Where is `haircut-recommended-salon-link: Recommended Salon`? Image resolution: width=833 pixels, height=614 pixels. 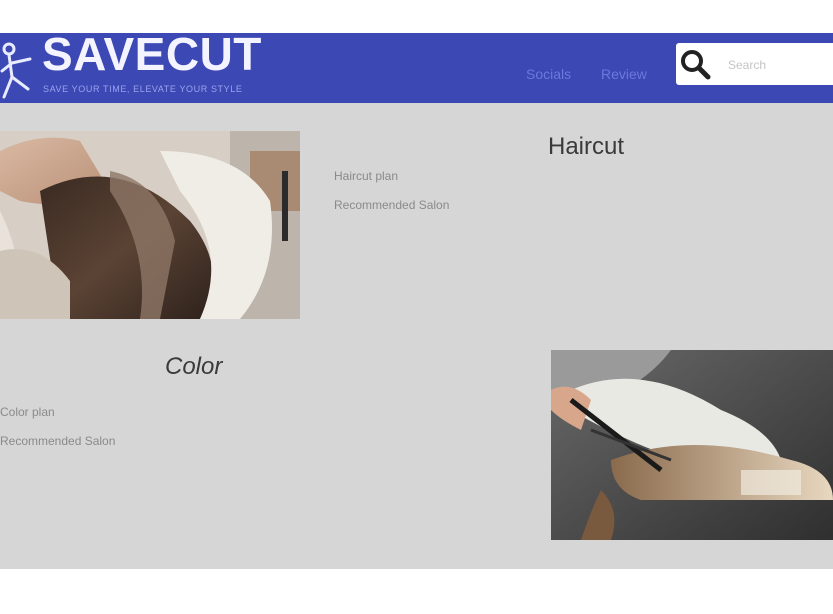
haircut-recommended-salon-link: Recommended Salon is located at coordinates (391, 205).